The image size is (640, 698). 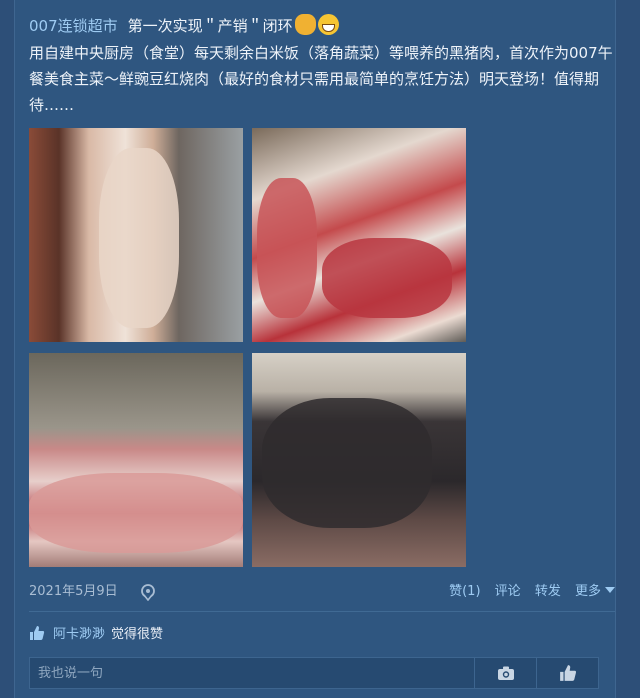 What do you see at coordinates (587, 591) in the screenshot?
I see `more-label: 更多` at bounding box center [587, 591].